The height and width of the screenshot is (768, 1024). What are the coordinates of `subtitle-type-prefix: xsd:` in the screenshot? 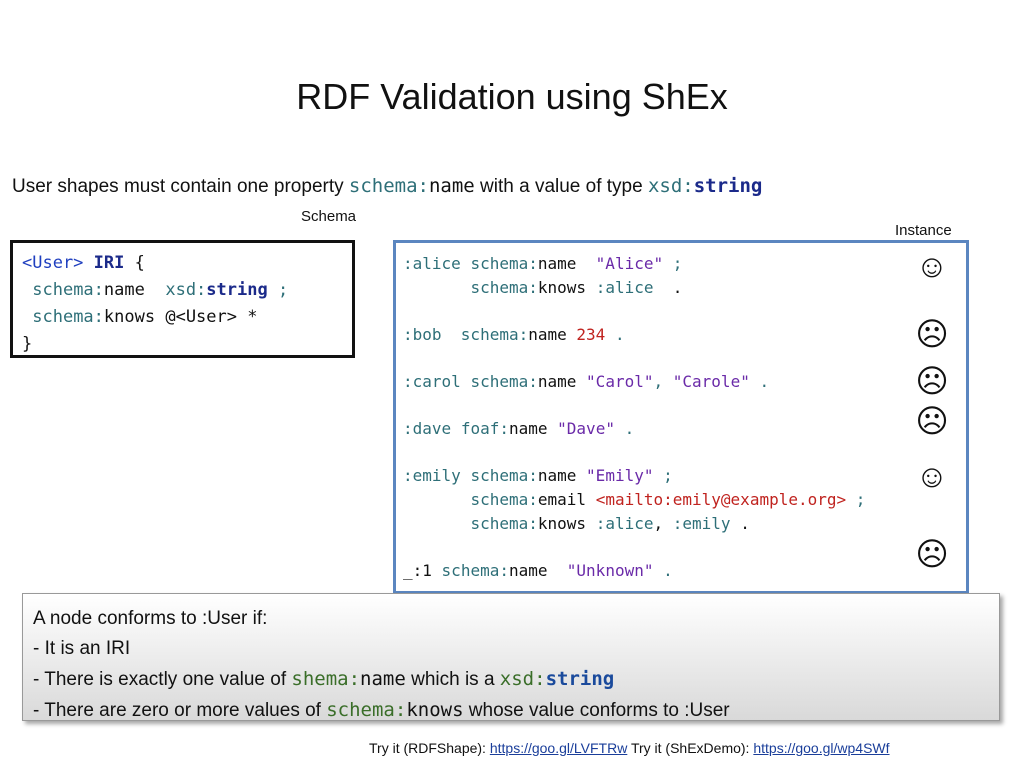 It's located at (670, 186).